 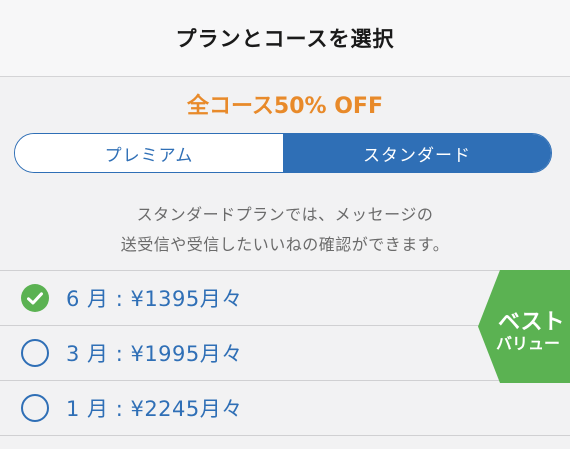 What do you see at coordinates (285, 408) in the screenshot?
I see `plan-option-1-month: 1 月 : ¥2245月々` at bounding box center [285, 408].